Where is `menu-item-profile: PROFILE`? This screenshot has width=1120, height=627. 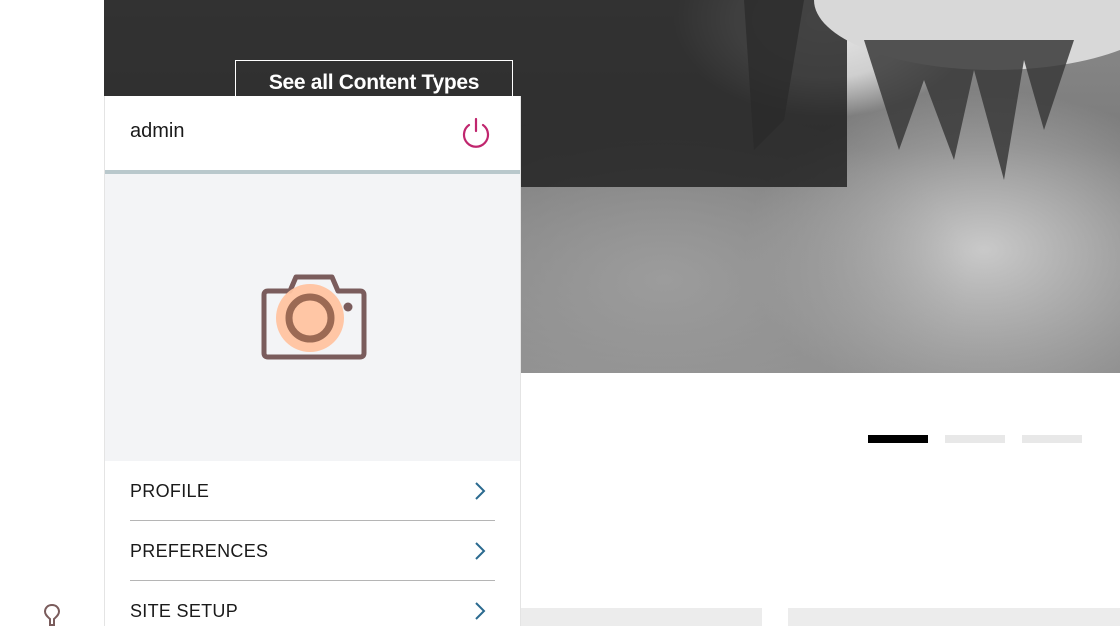
menu-item-profile: PROFILE is located at coordinates (312, 491).